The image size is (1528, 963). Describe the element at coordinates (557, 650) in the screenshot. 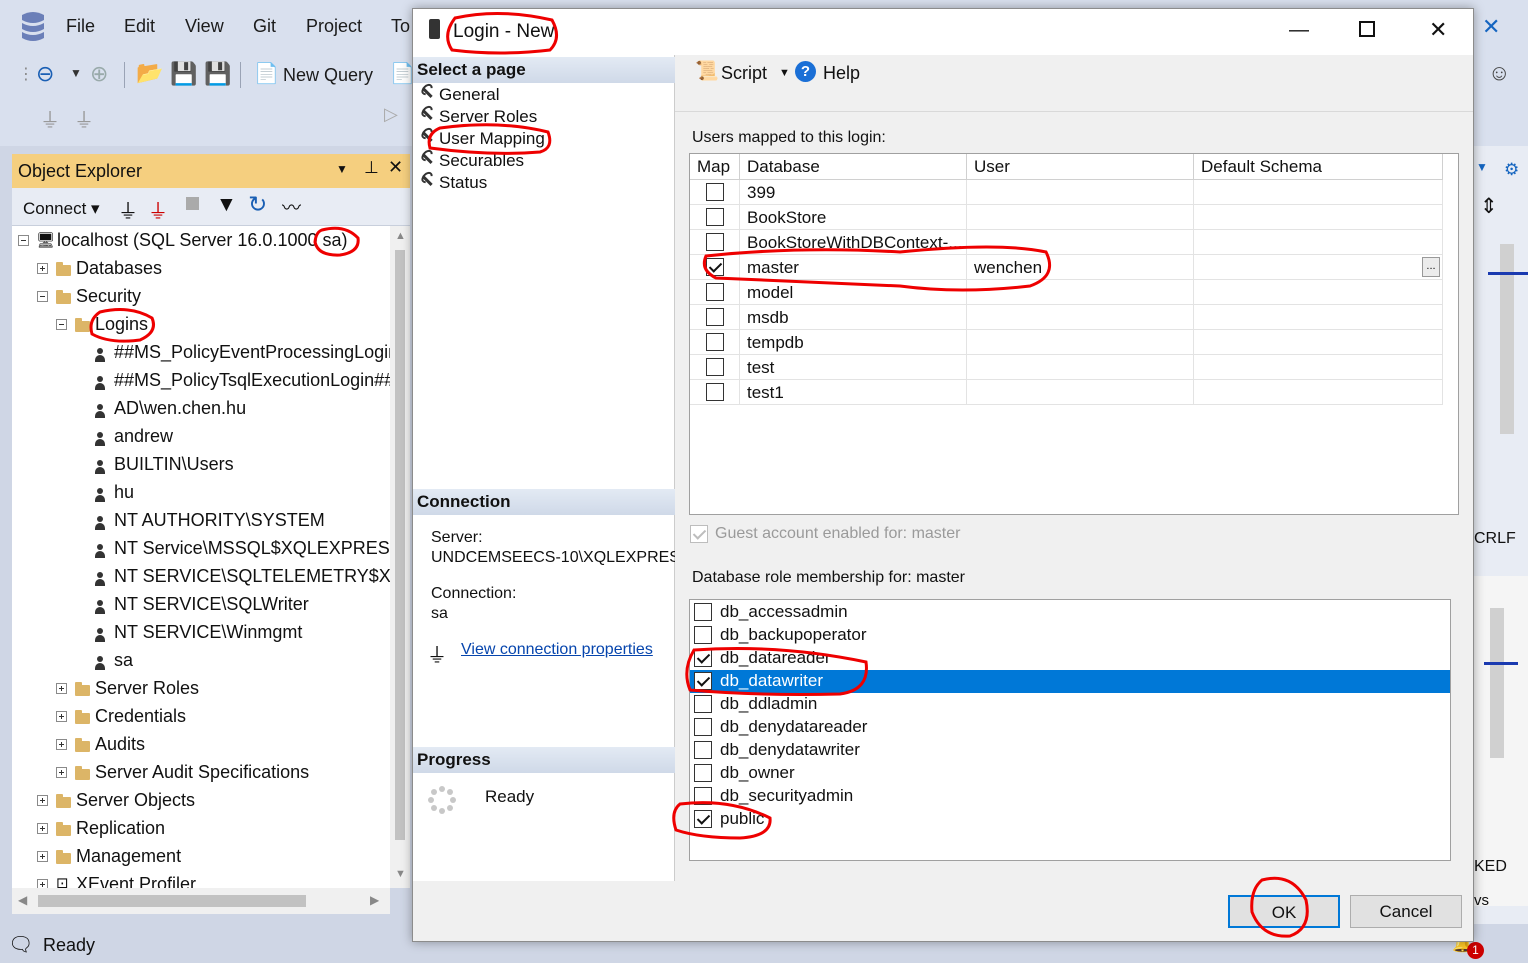

I see `view-connection-properties-link: View connection properties` at that location.